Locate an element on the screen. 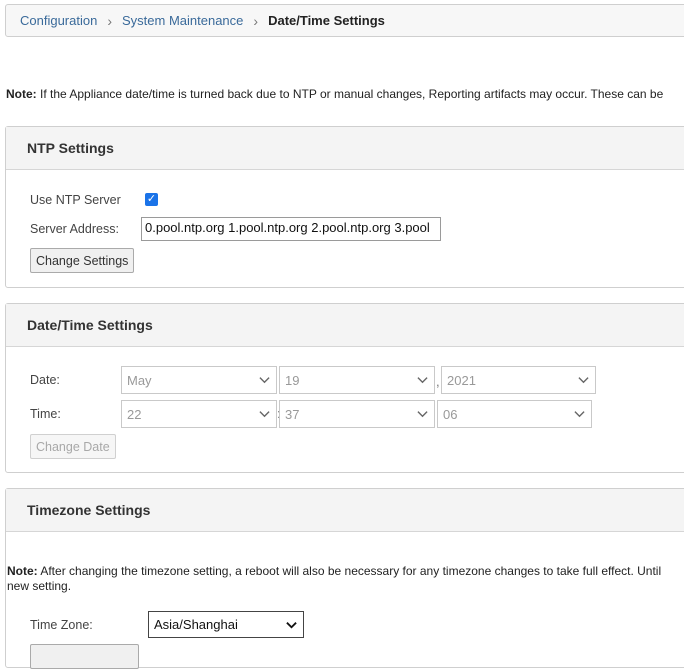 The width and height of the screenshot is (684, 669). date-label: Date: is located at coordinates (45, 380).